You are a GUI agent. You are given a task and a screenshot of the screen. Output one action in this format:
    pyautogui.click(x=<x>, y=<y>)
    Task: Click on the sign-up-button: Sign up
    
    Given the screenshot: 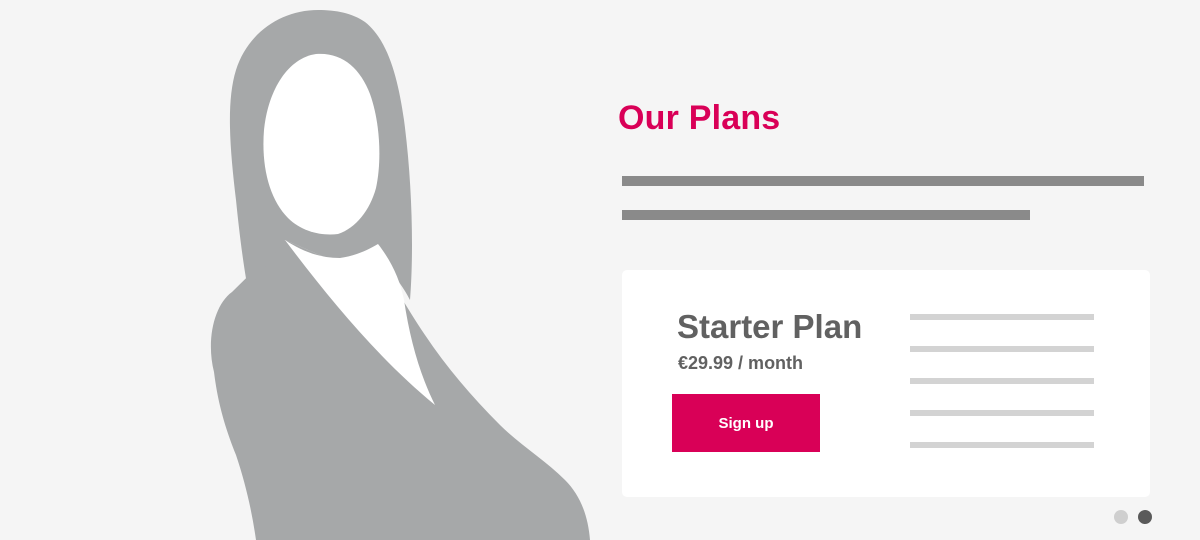 What is the action you would take?
    pyautogui.click(x=746, y=423)
    